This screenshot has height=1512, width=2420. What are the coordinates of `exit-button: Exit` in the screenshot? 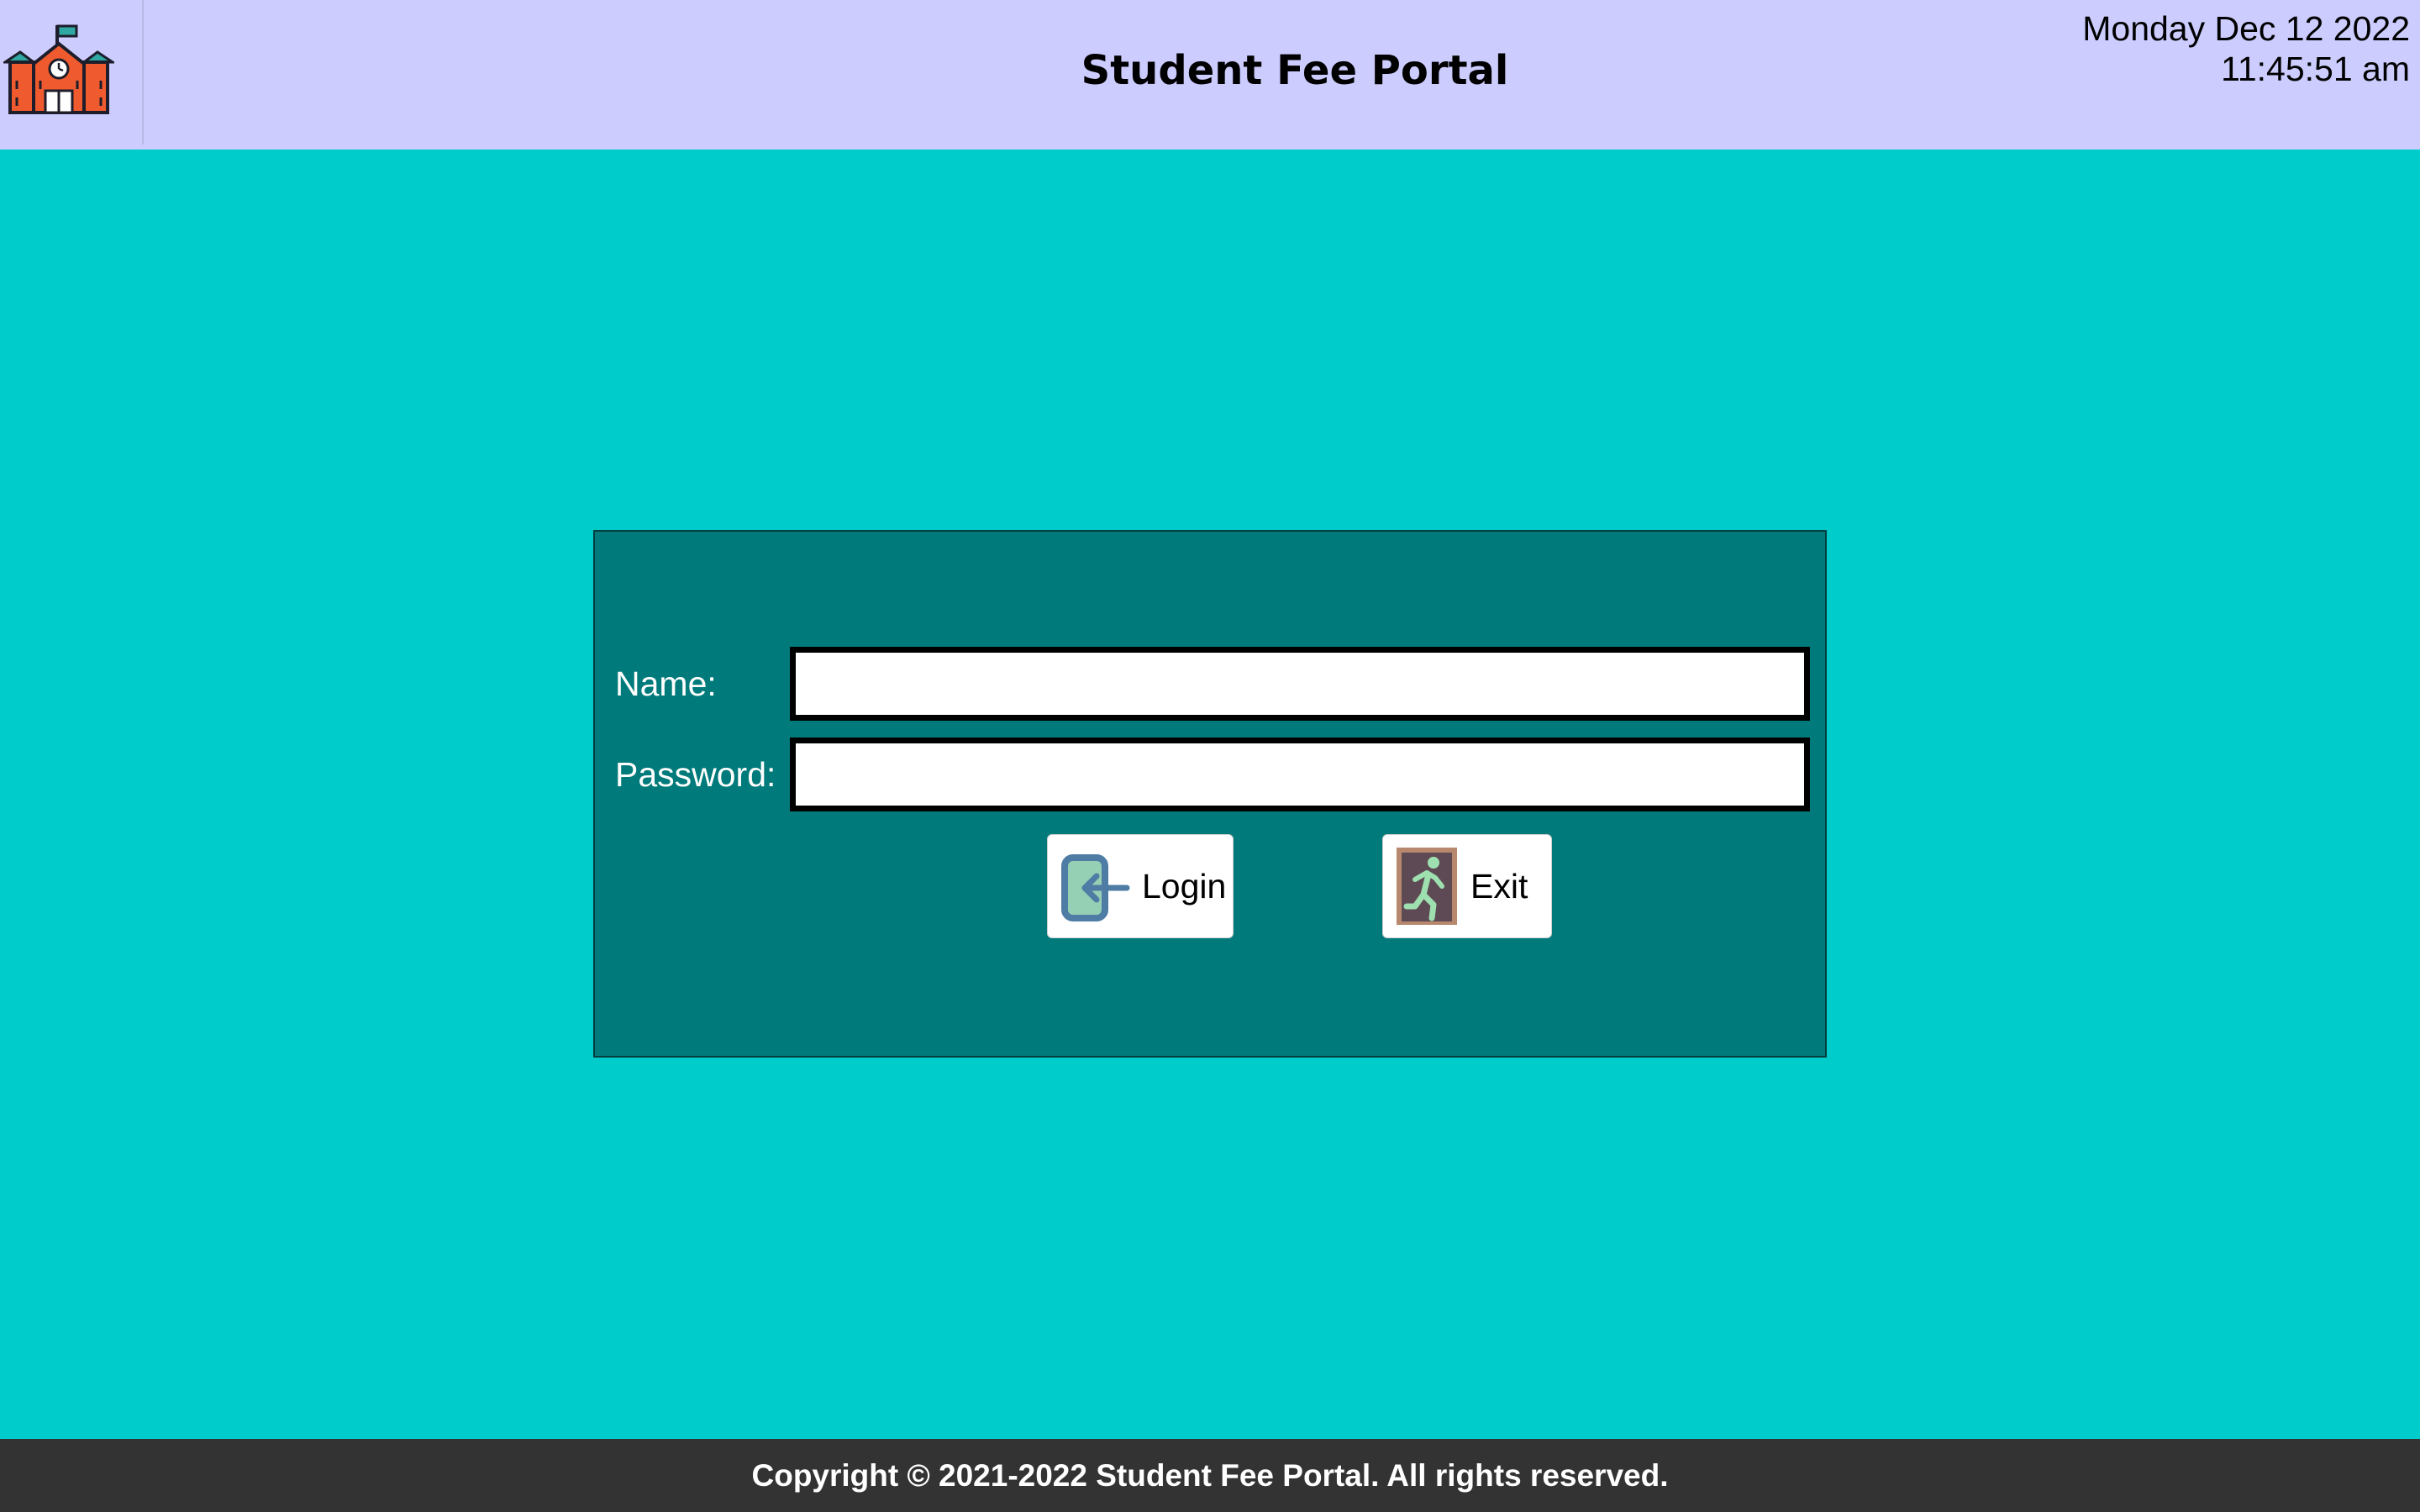 It's located at (1467, 886).